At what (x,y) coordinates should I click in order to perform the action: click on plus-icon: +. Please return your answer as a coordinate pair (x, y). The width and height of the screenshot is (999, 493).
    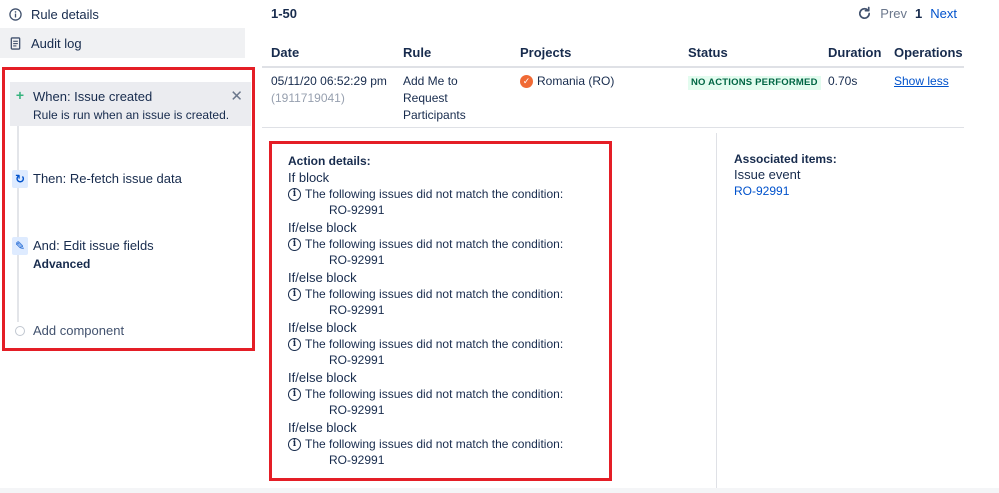
    Looking at the image, I should click on (20, 95).